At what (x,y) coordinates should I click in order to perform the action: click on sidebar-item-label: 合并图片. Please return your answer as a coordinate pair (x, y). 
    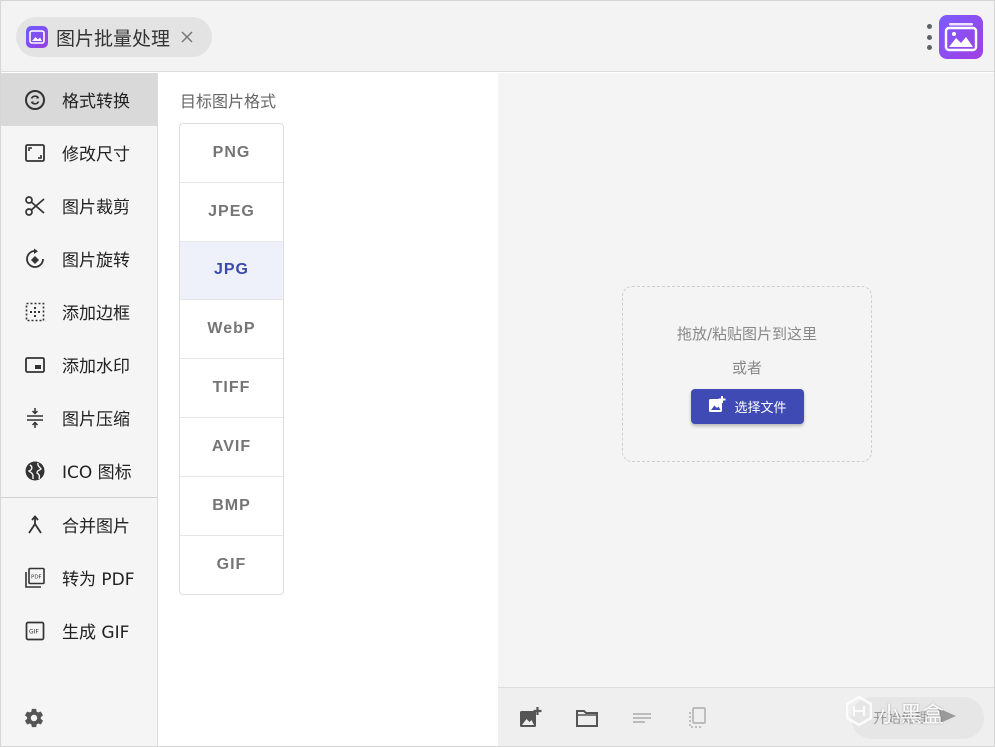
    Looking at the image, I should click on (96, 527).